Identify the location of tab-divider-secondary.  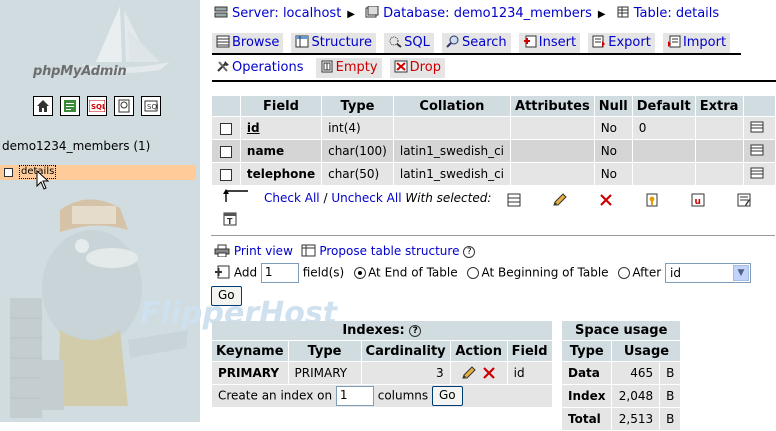
(494, 81).